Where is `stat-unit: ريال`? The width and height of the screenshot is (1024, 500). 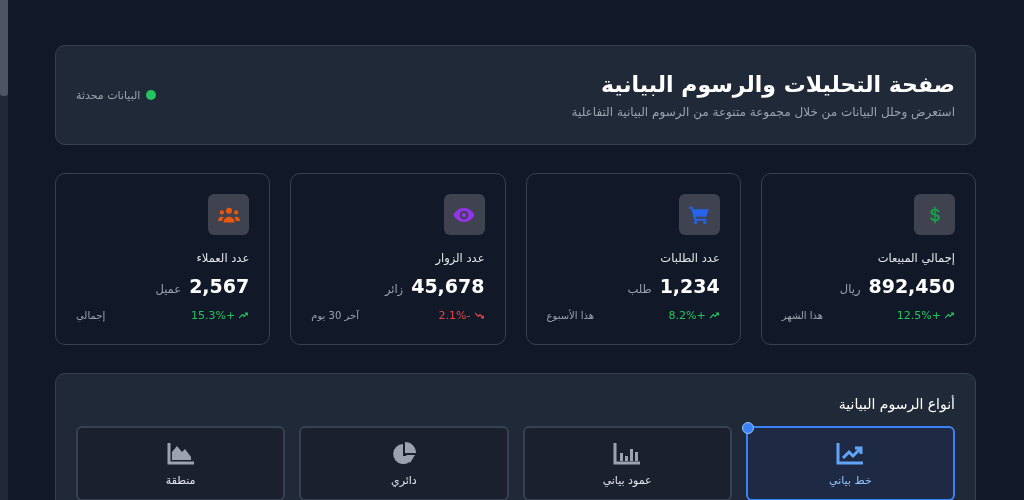 stat-unit: ريال is located at coordinates (850, 289).